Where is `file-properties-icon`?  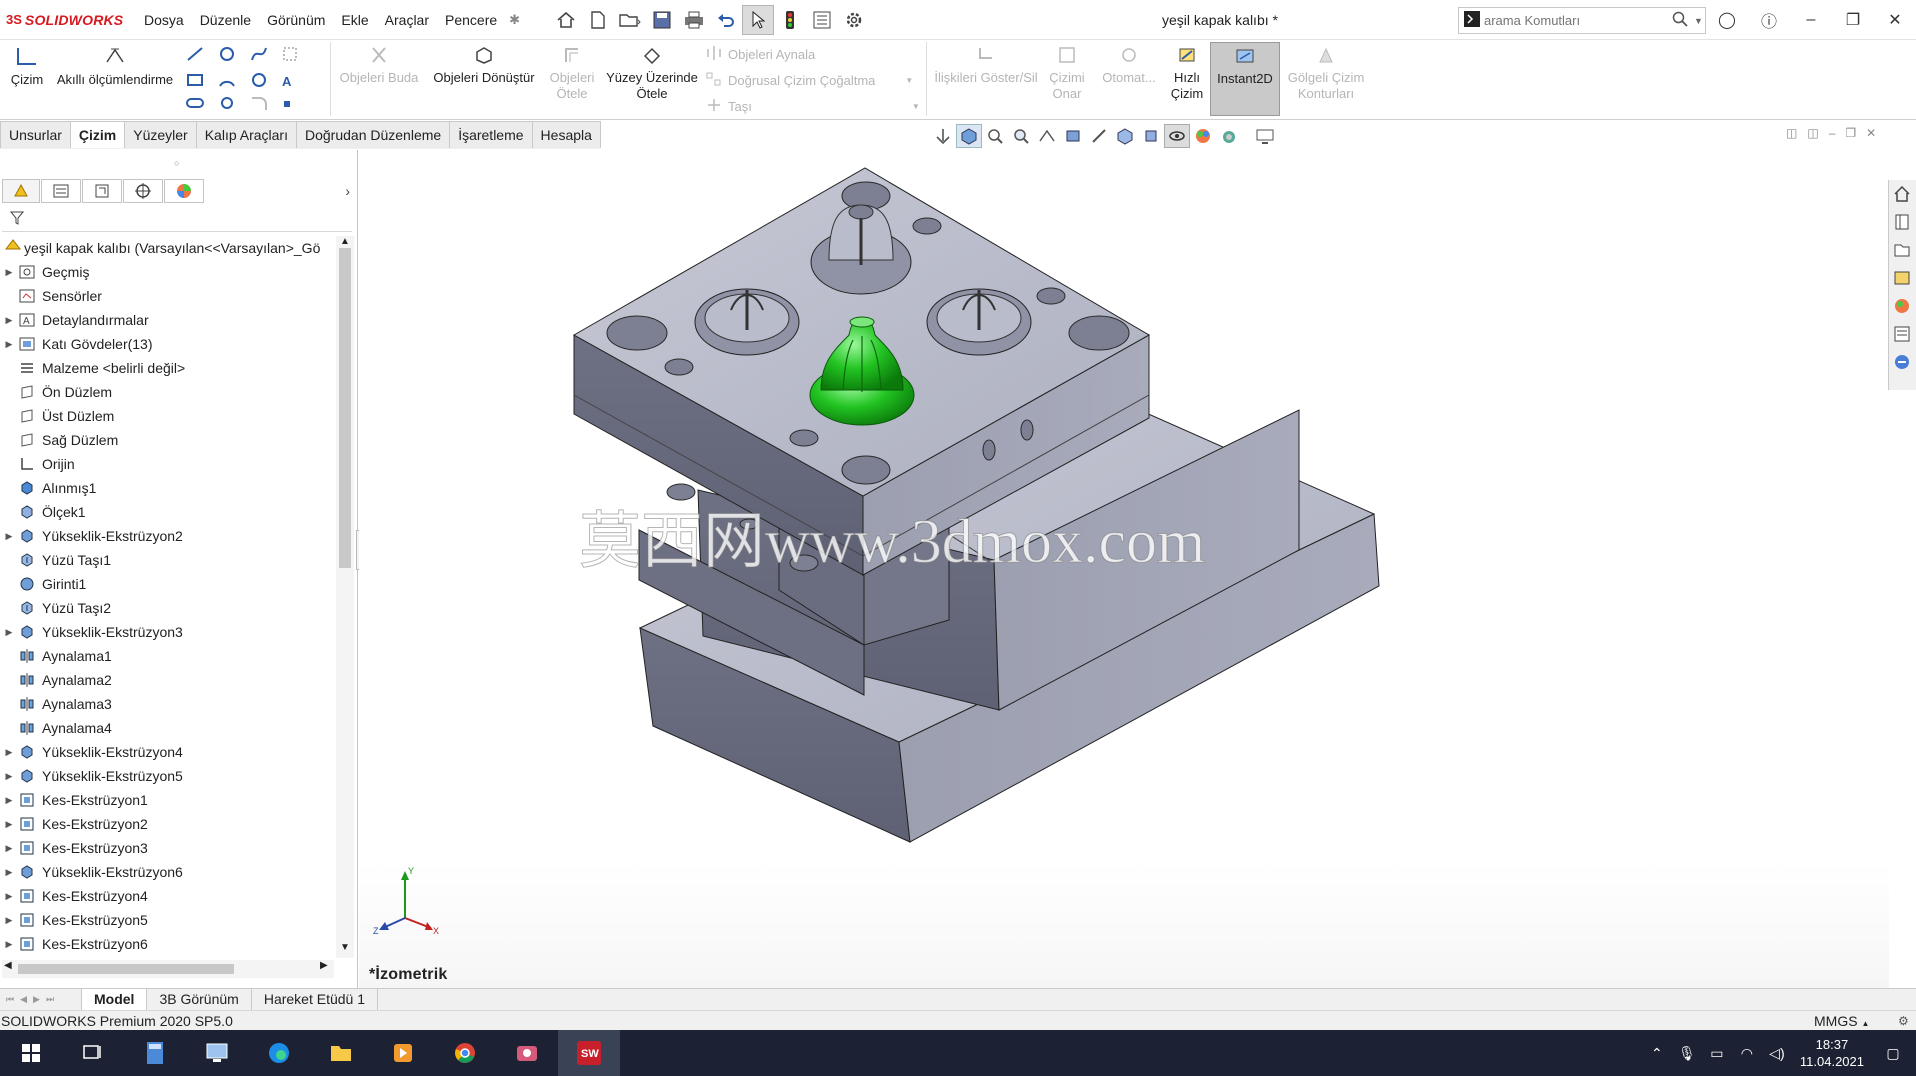 file-properties-icon is located at coordinates (822, 20).